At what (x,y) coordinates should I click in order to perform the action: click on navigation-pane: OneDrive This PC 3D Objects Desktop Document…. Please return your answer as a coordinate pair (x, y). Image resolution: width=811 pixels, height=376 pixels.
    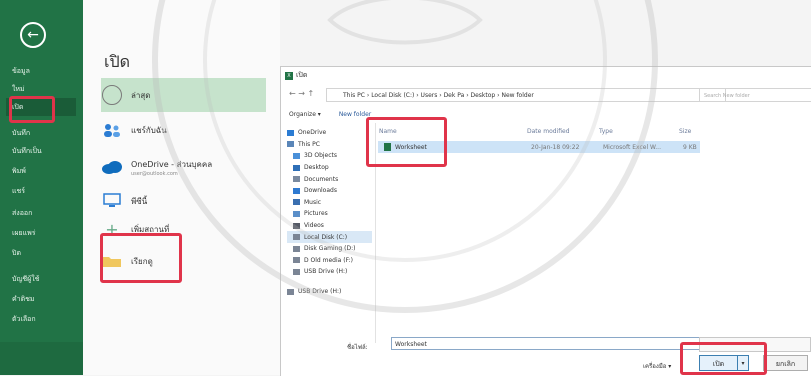
    Looking at the image, I should click on (329, 233).